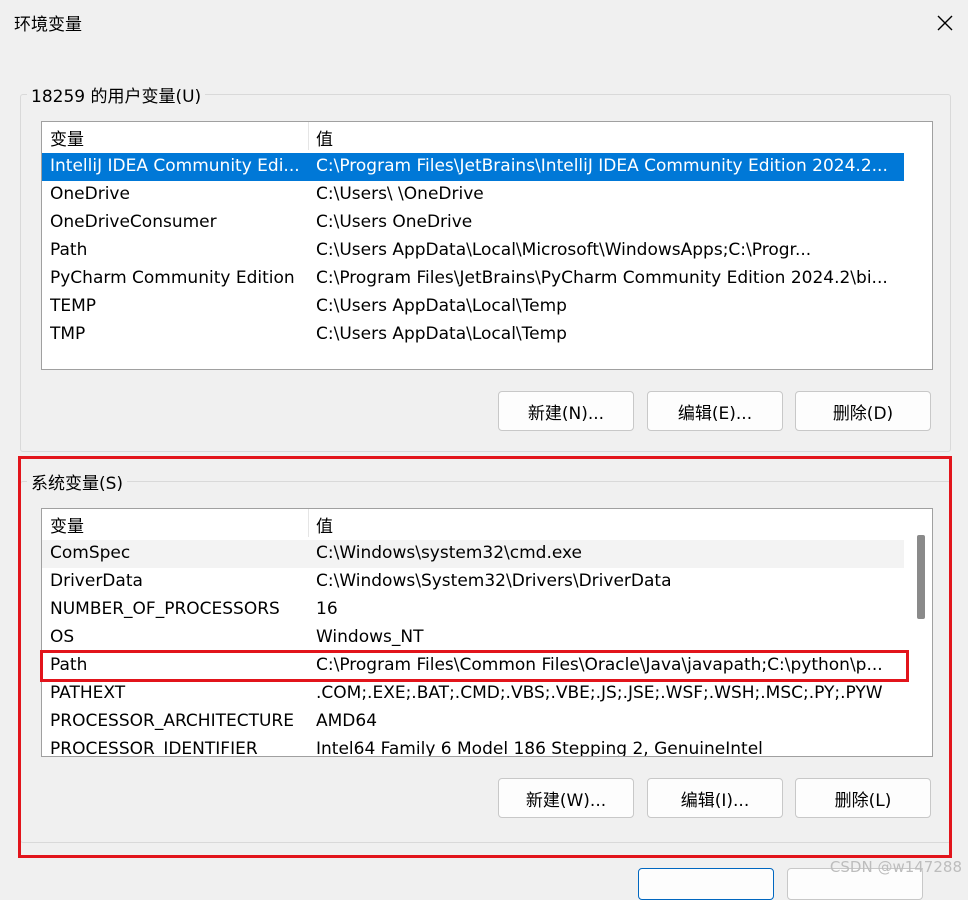  What do you see at coordinates (324, 137) in the screenshot?
I see `column-header-value: 值` at bounding box center [324, 137].